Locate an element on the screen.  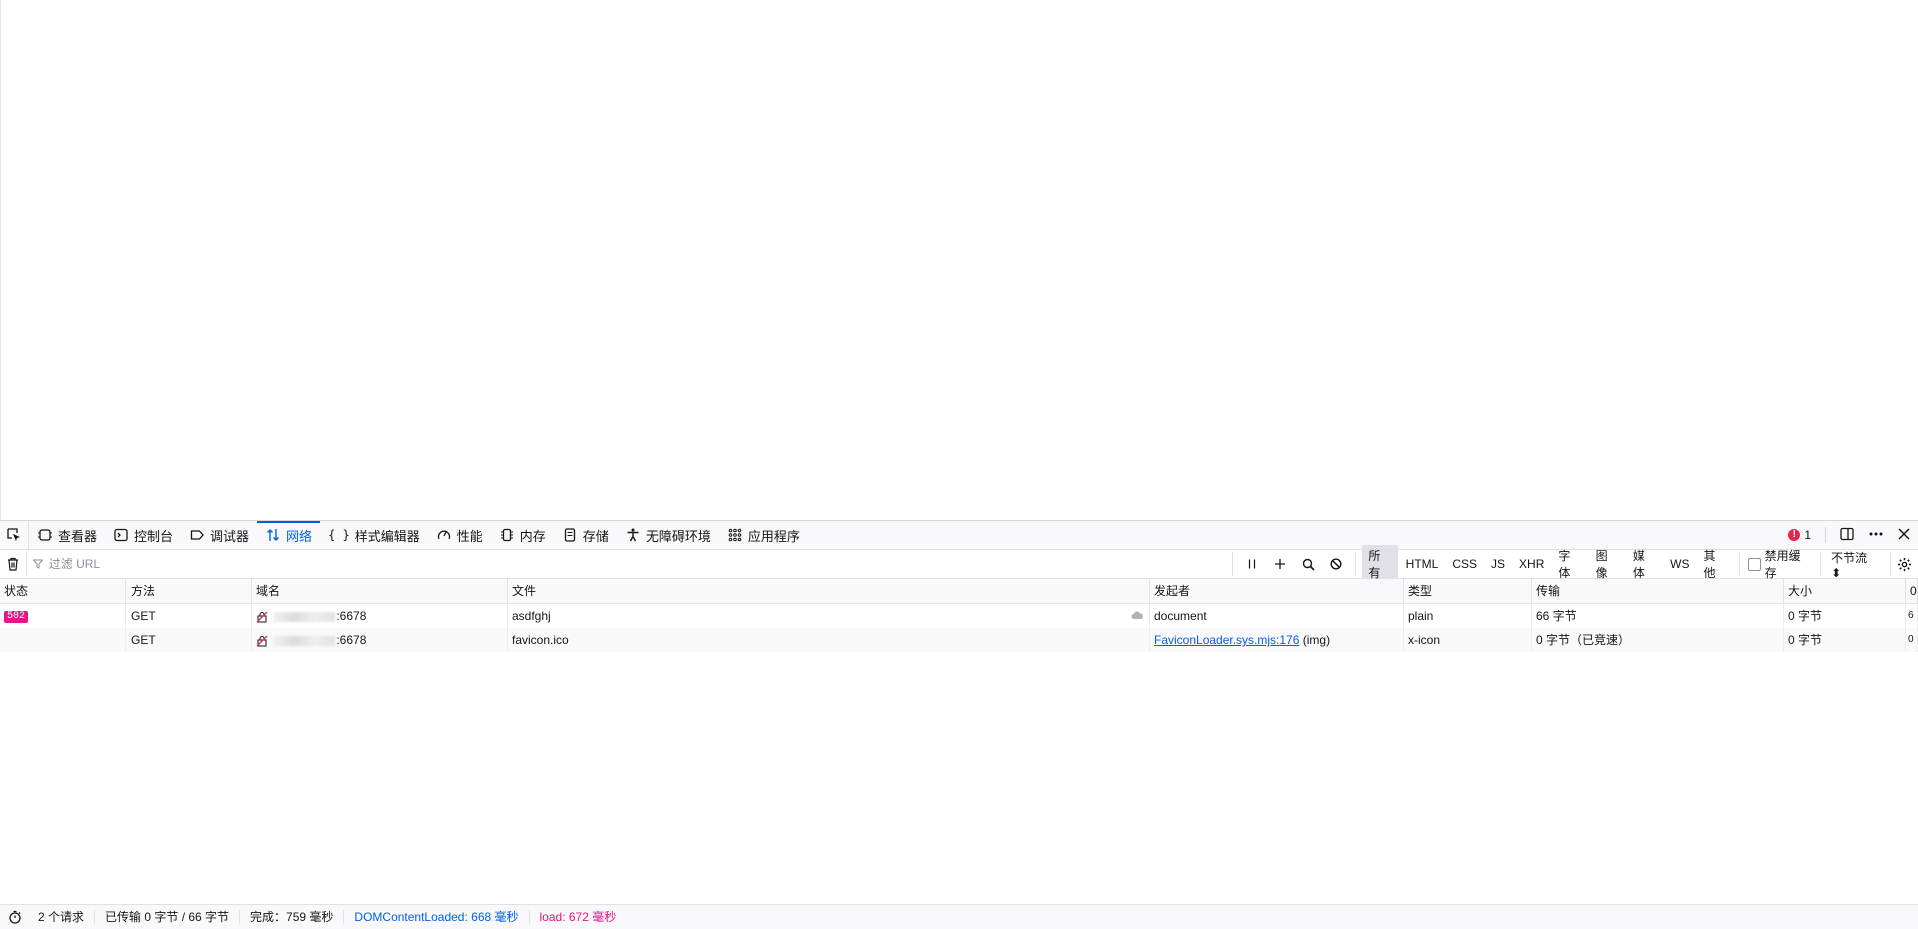
error-count-button: ! 1 is located at coordinates (1799, 535).